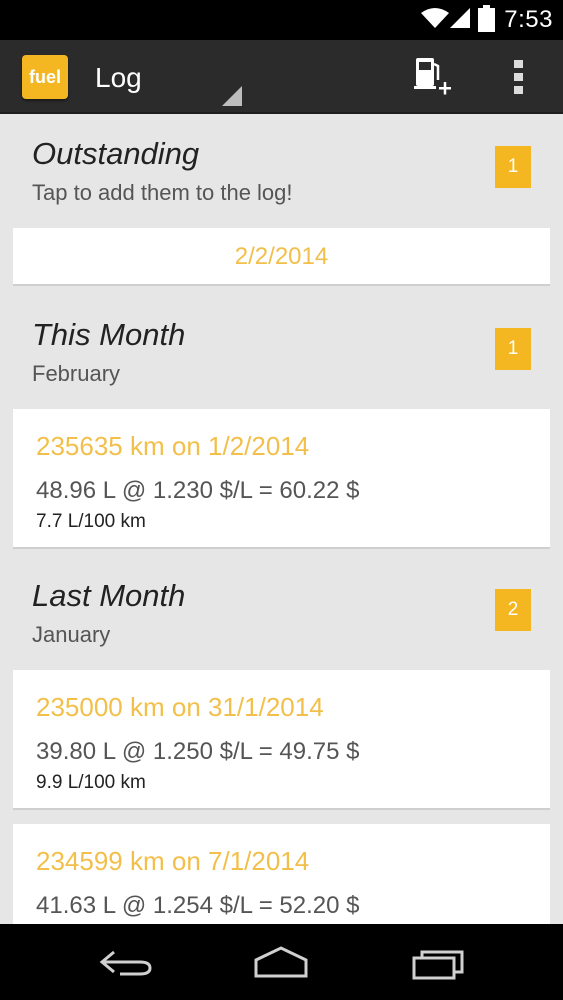 Image resolution: width=563 pixels, height=1000 pixels. Describe the element at coordinates (71, 634) in the screenshot. I see `section-subtitle: January` at that location.